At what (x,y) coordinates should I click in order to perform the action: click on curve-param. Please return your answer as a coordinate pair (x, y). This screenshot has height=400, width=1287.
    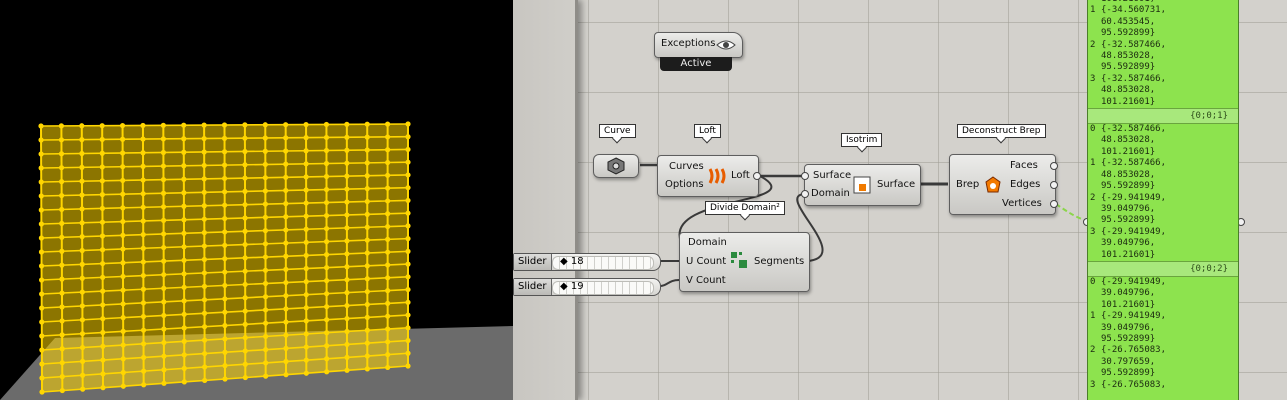
    Looking at the image, I should click on (616, 166).